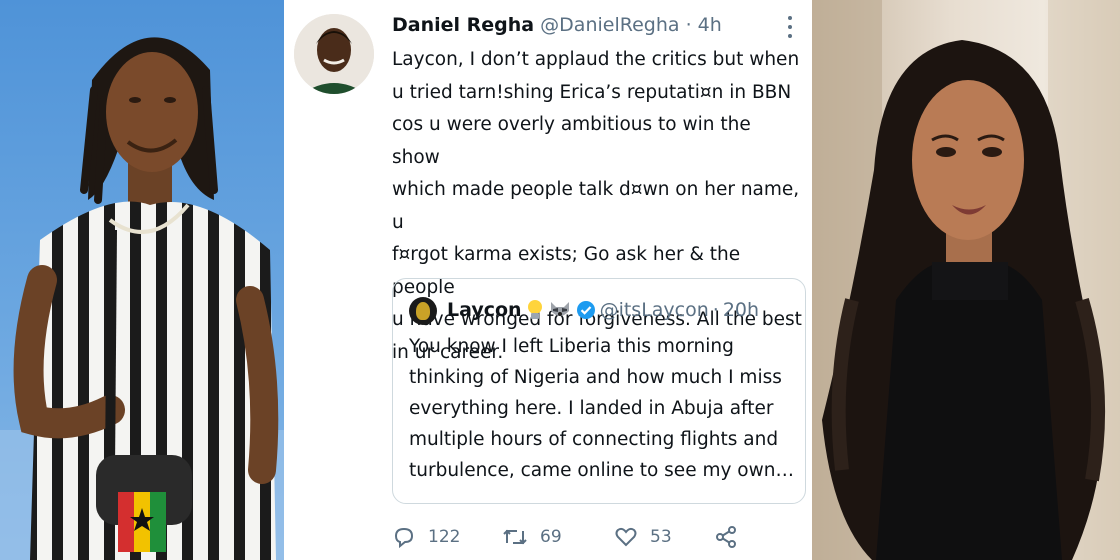 The image size is (1120, 560). I want to click on reply-count: 122, so click(444, 537).